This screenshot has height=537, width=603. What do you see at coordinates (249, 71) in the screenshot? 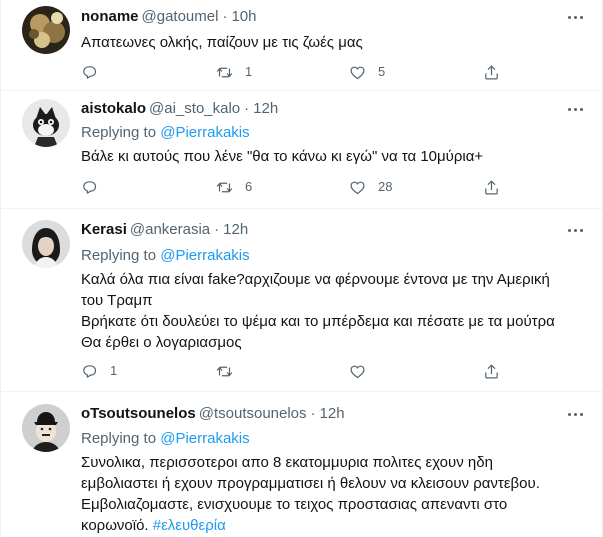
I see `retweet-count: 1` at bounding box center [249, 71].